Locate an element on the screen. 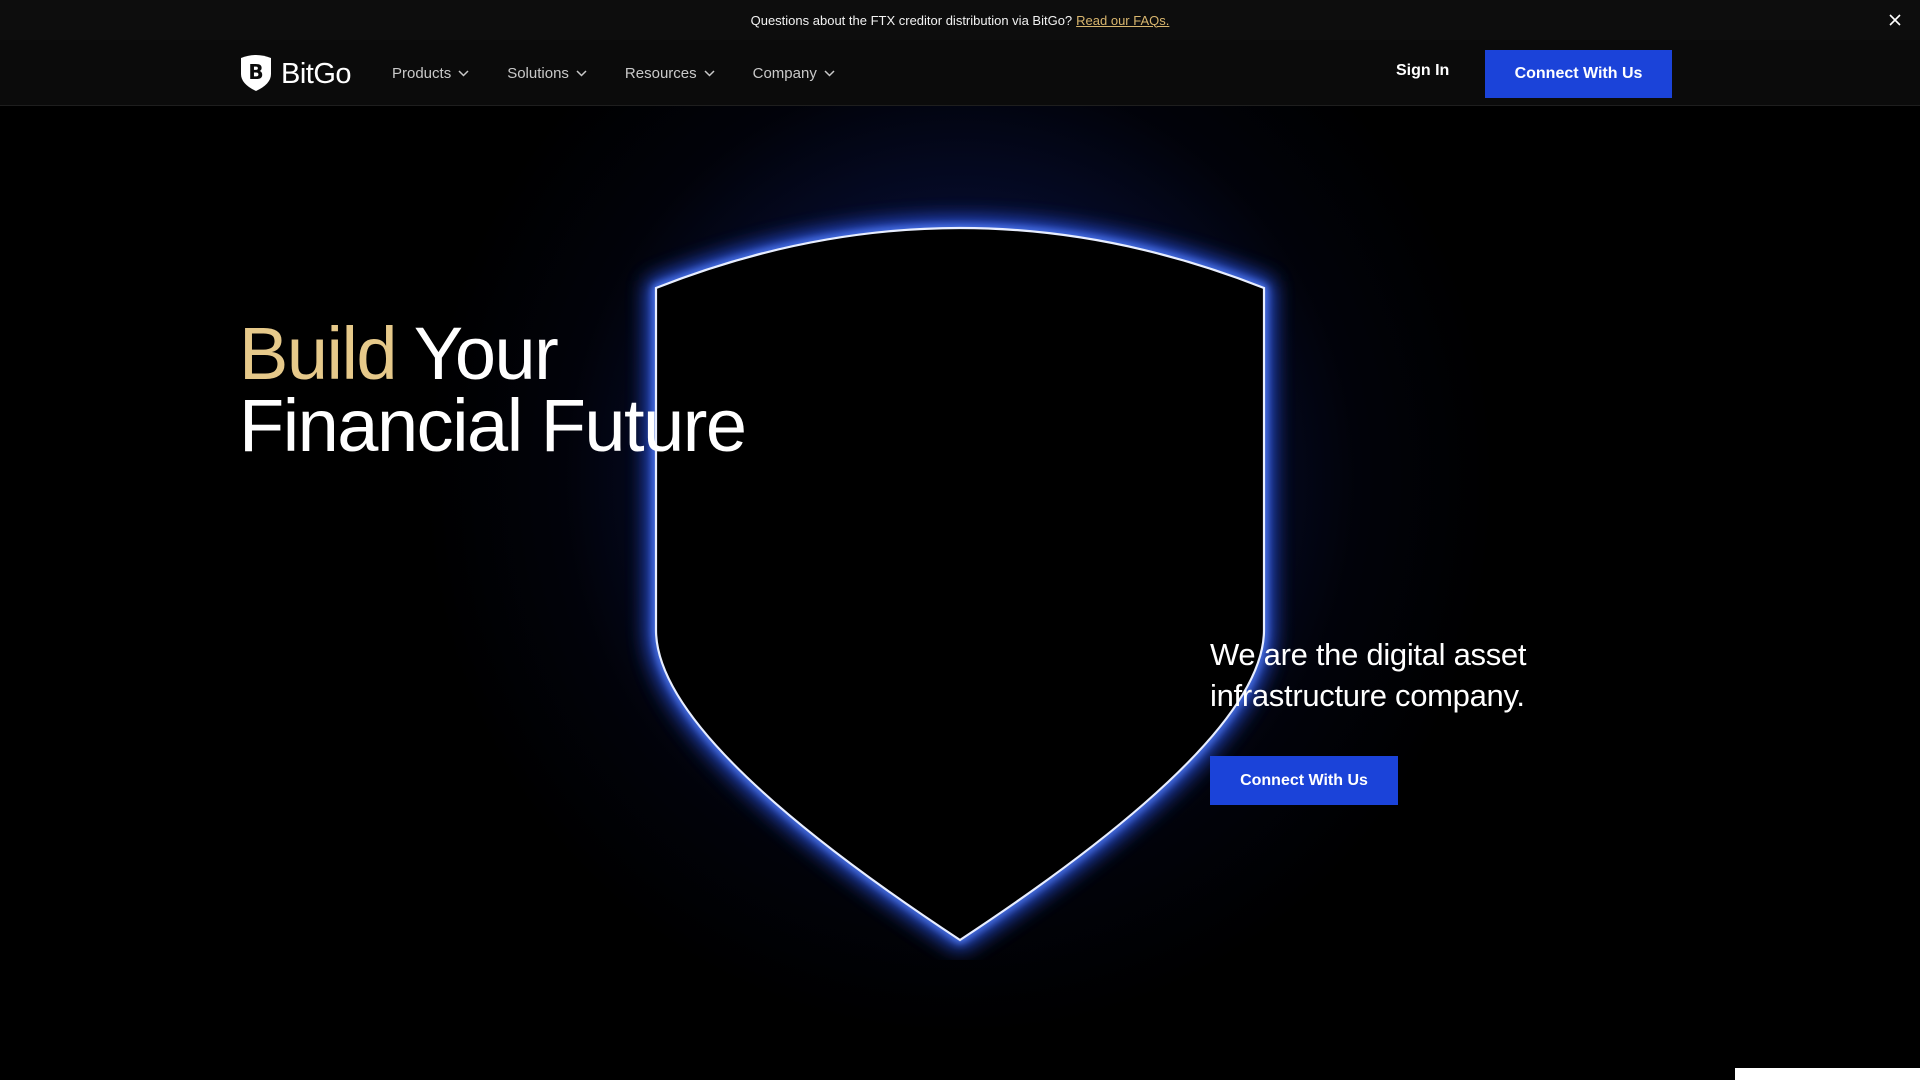  nav-item-label: Company is located at coordinates (784, 73).